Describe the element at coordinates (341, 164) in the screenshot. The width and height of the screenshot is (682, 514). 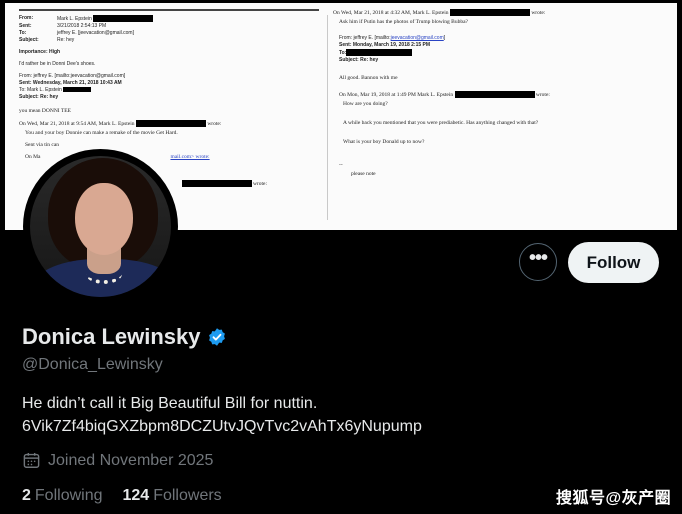
I see `email-line: --` at that location.